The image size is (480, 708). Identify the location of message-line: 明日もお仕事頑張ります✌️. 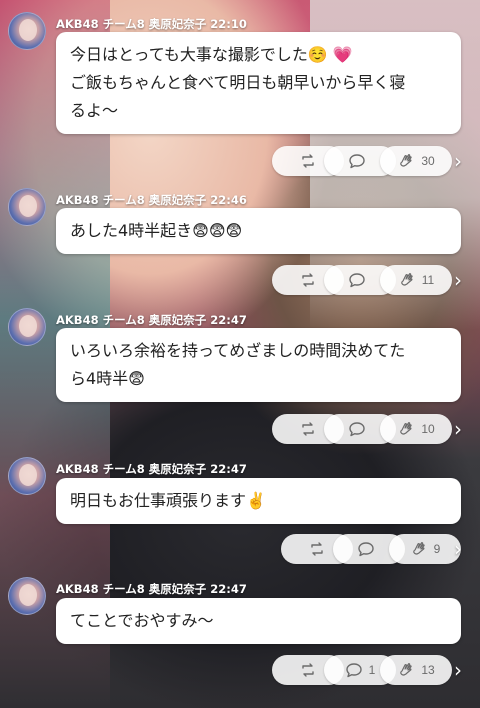
(168, 500).